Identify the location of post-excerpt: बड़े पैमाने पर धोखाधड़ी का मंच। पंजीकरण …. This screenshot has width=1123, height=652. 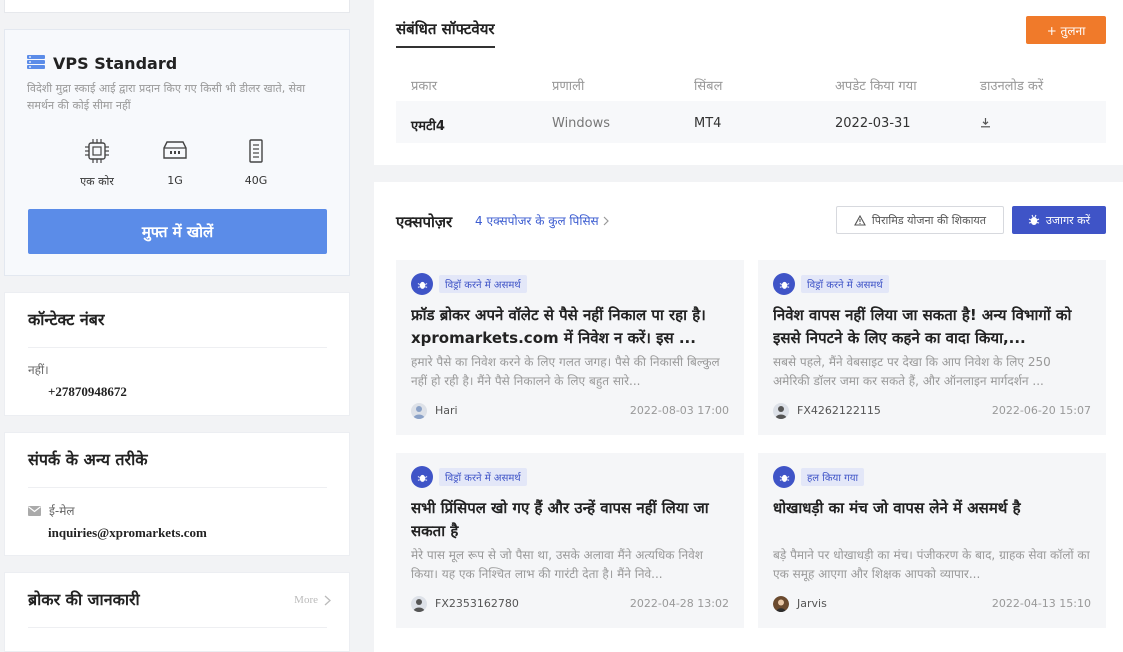
(932, 565).